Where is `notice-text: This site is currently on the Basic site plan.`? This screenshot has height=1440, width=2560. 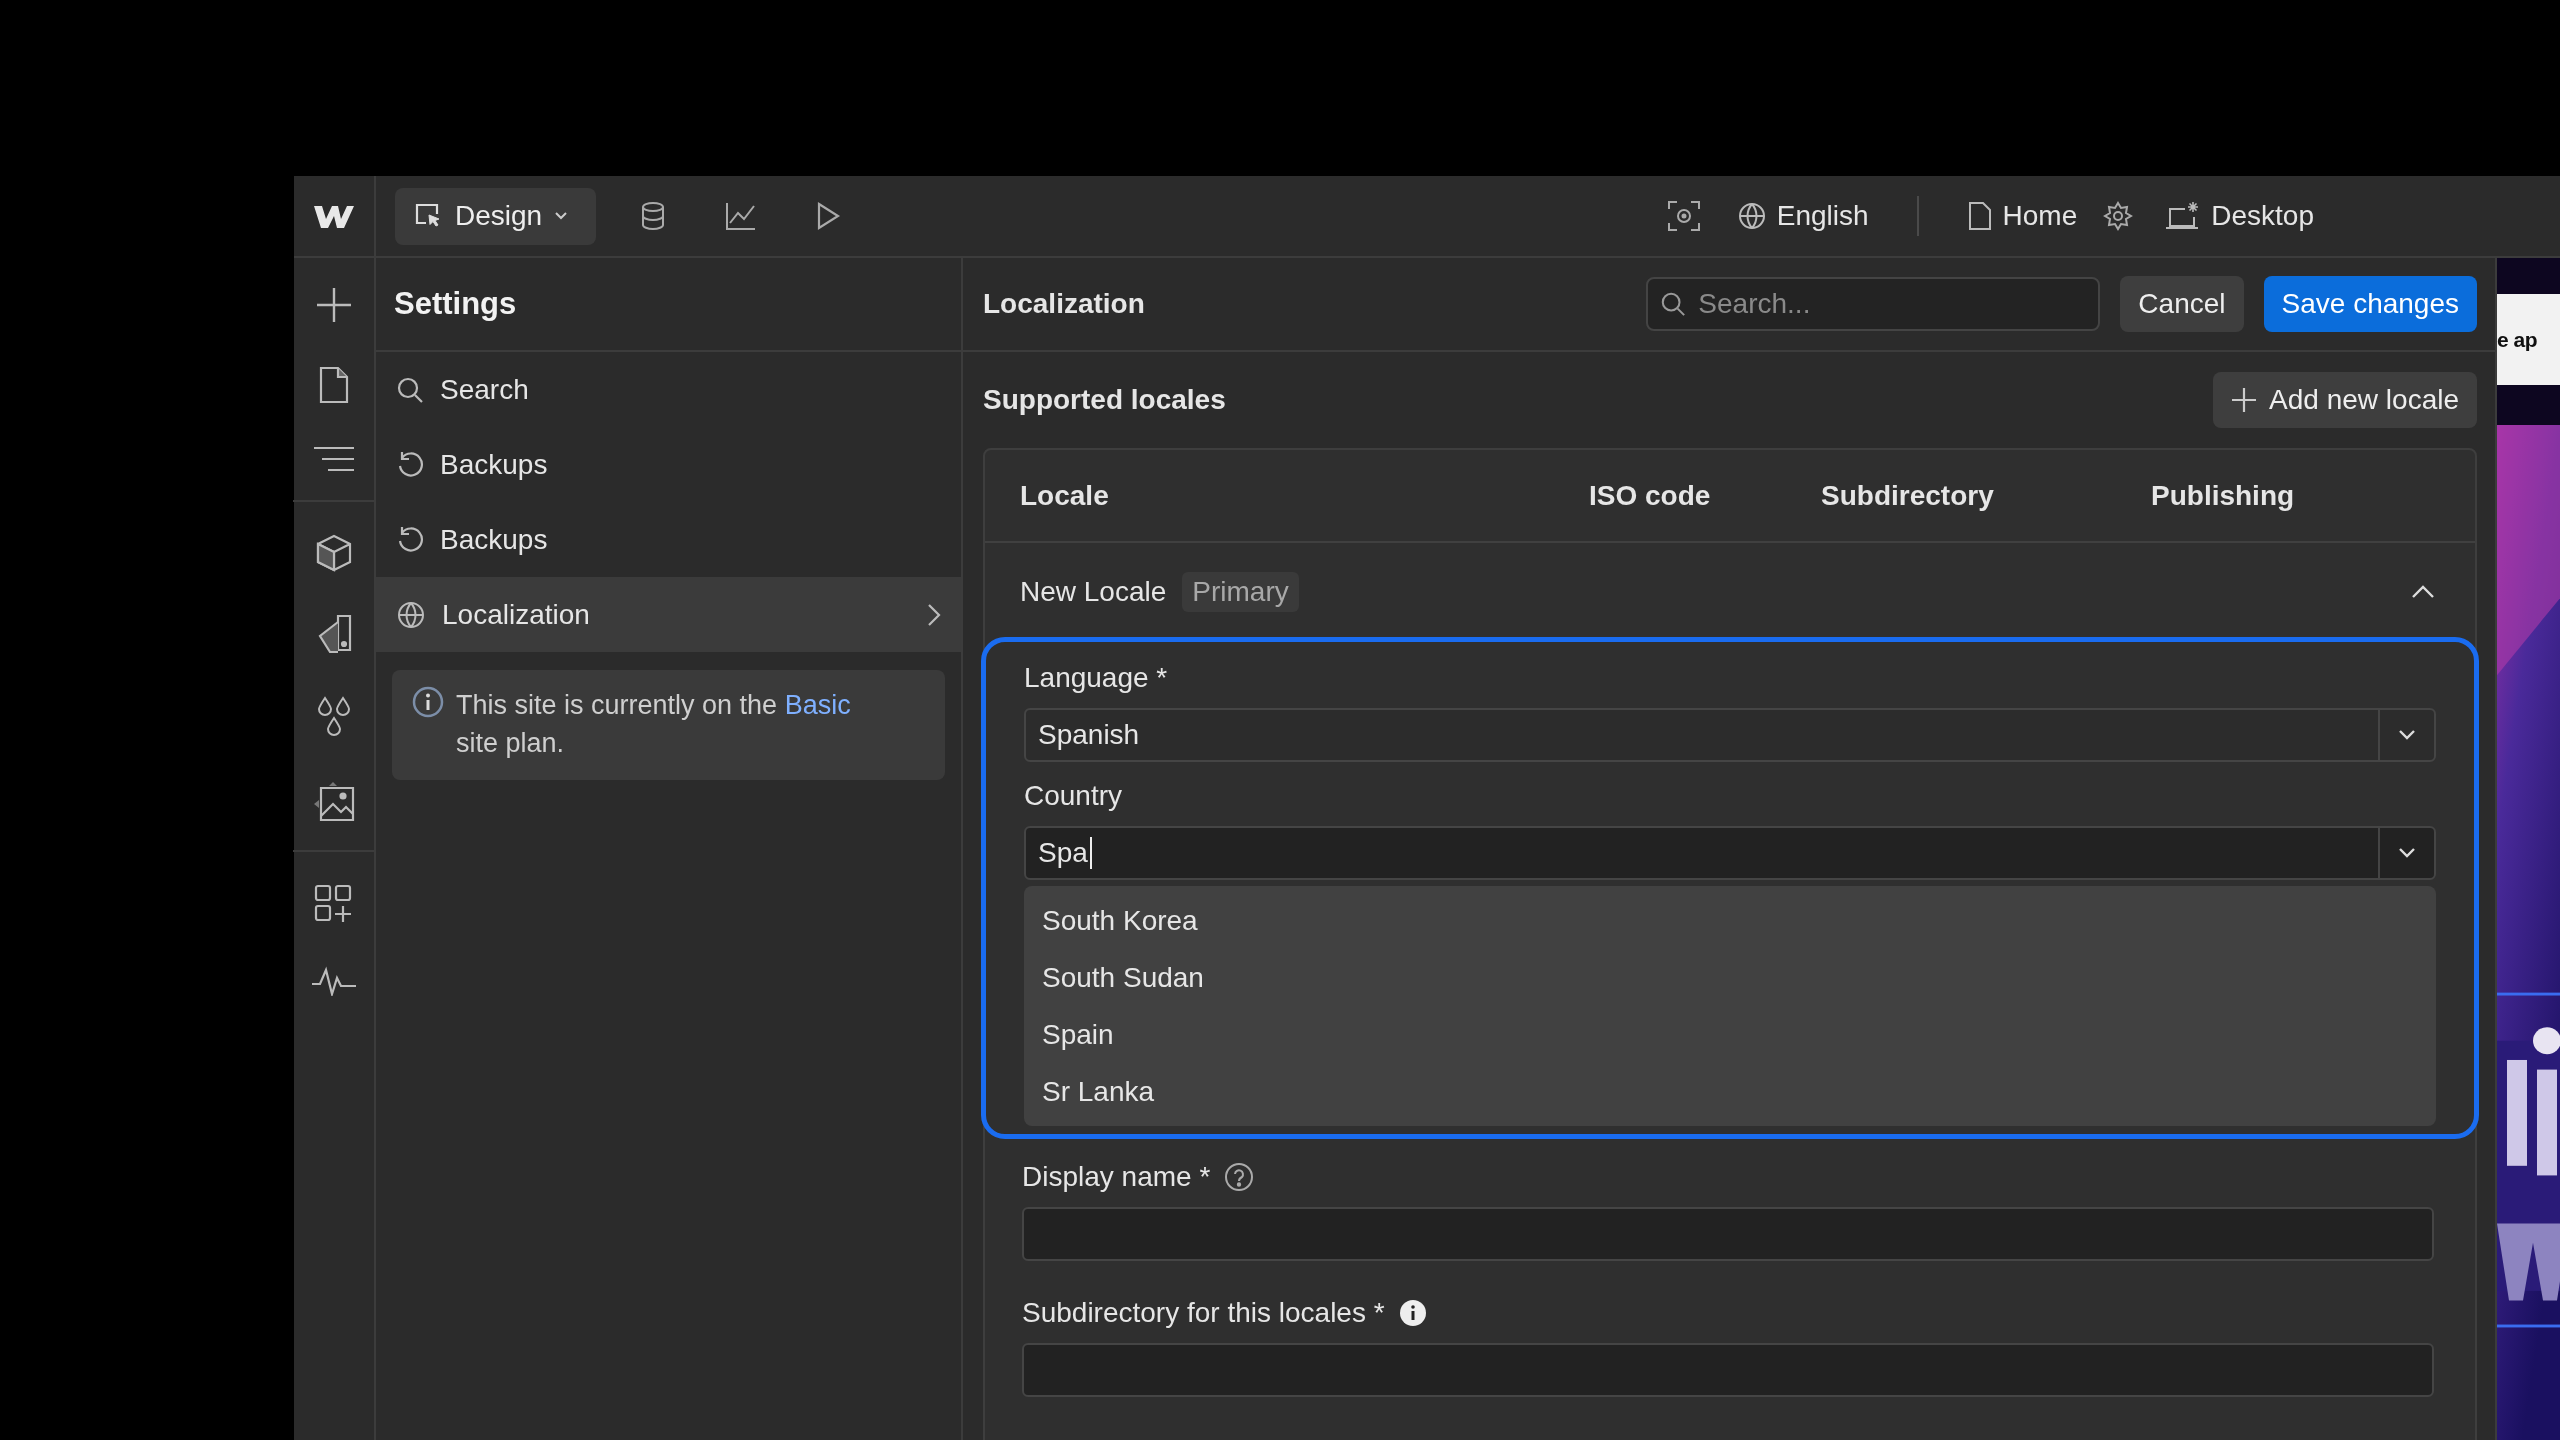 notice-text: This site is currently on the Basic site plan. is located at coordinates (654, 724).